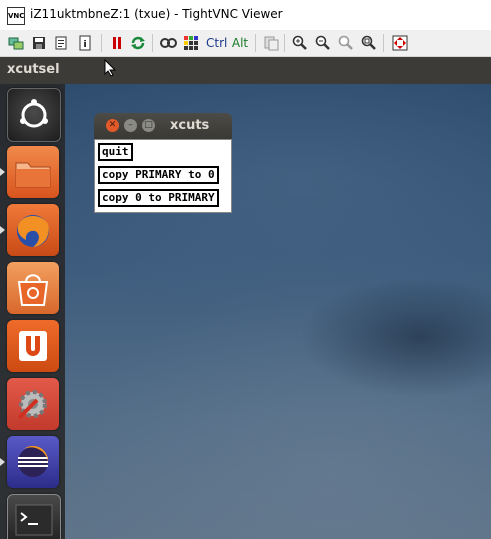 The height and width of the screenshot is (539, 491). Describe the element at coordinates (138, 43) in the screenshot. I see `refresh-icon` at that location.